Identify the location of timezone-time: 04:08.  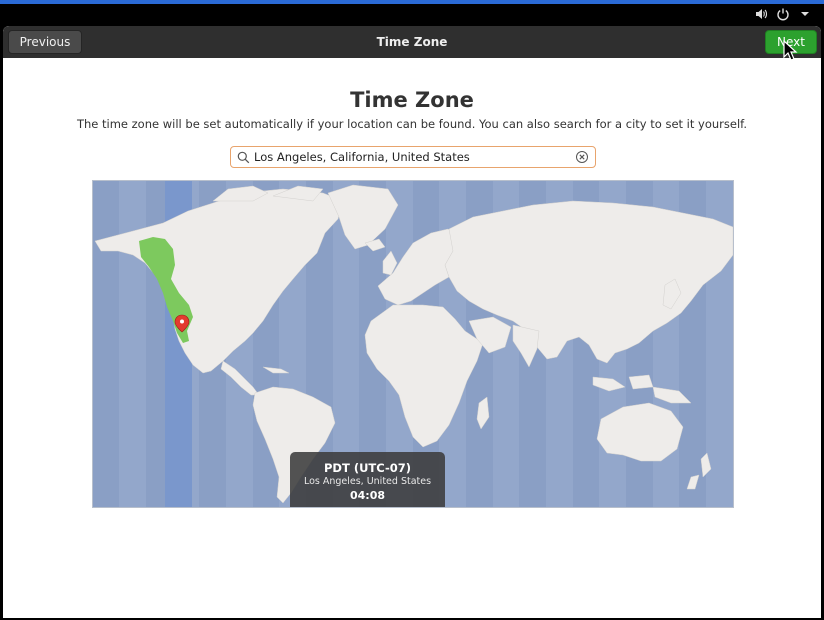
(367, 495).